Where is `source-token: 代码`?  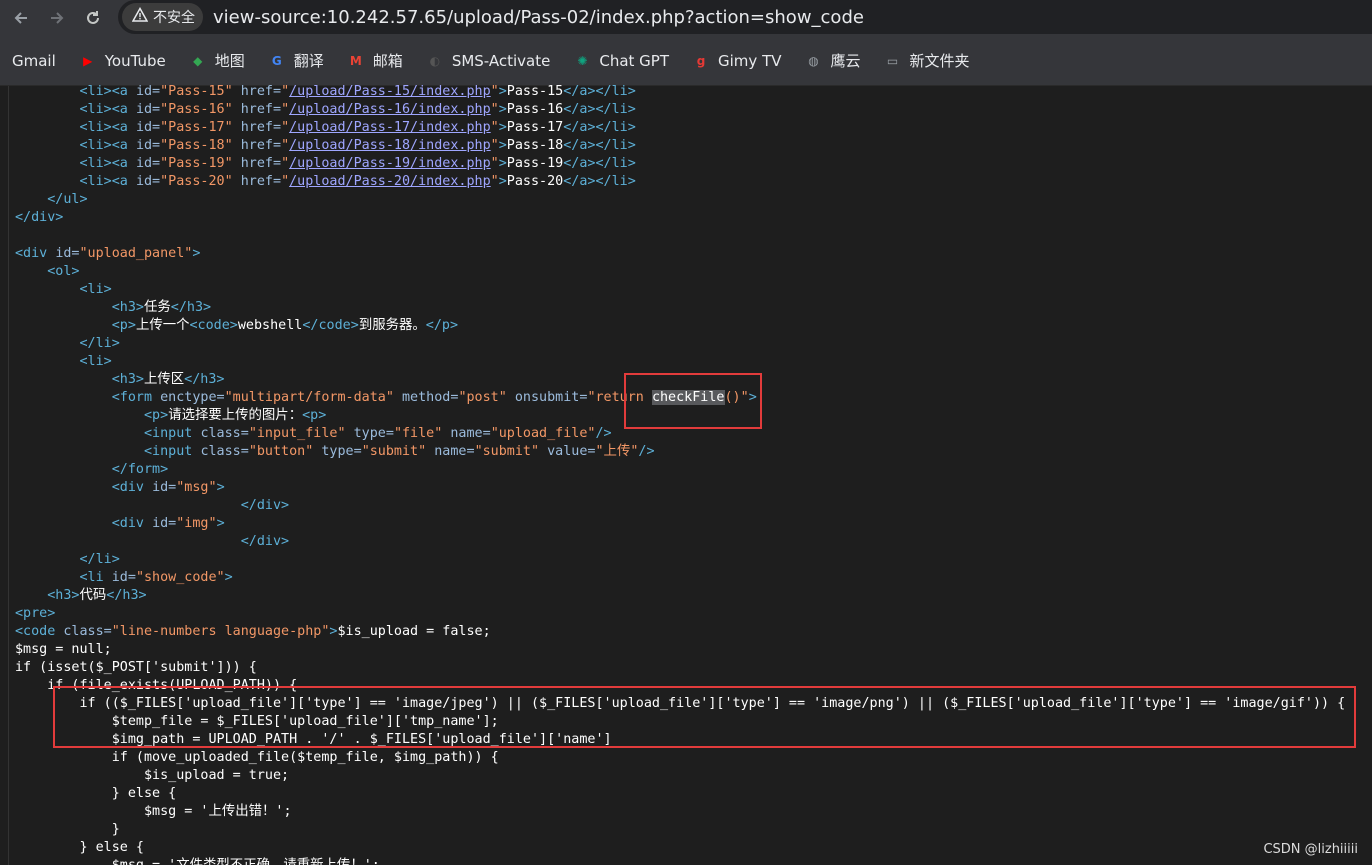
source-token: 代码 is located at coordinates (93, 595).